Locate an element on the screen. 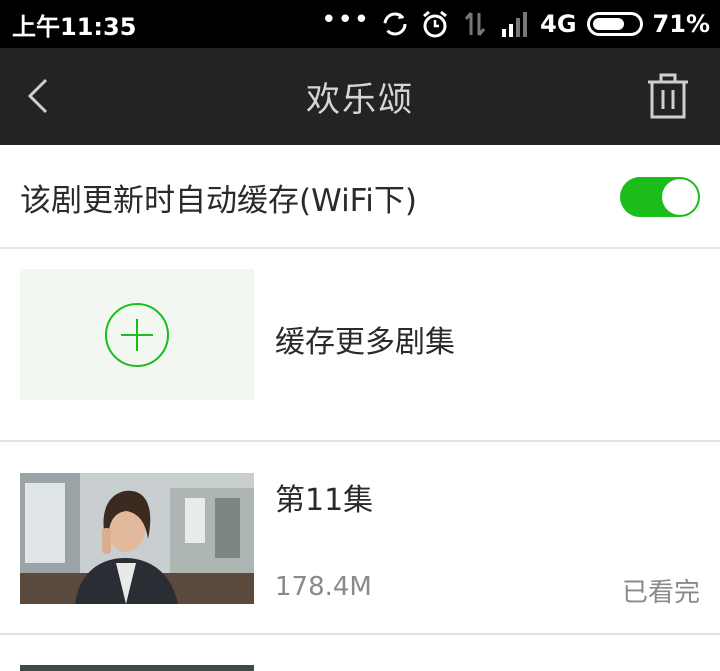  status-bar: 上午11:35 ••• 4G 71% is located at coordinates (360, 24).